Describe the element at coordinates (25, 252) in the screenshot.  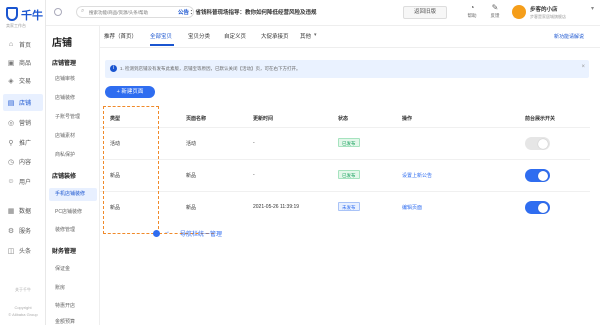
I see `rail-item-label: 头条` at that location.